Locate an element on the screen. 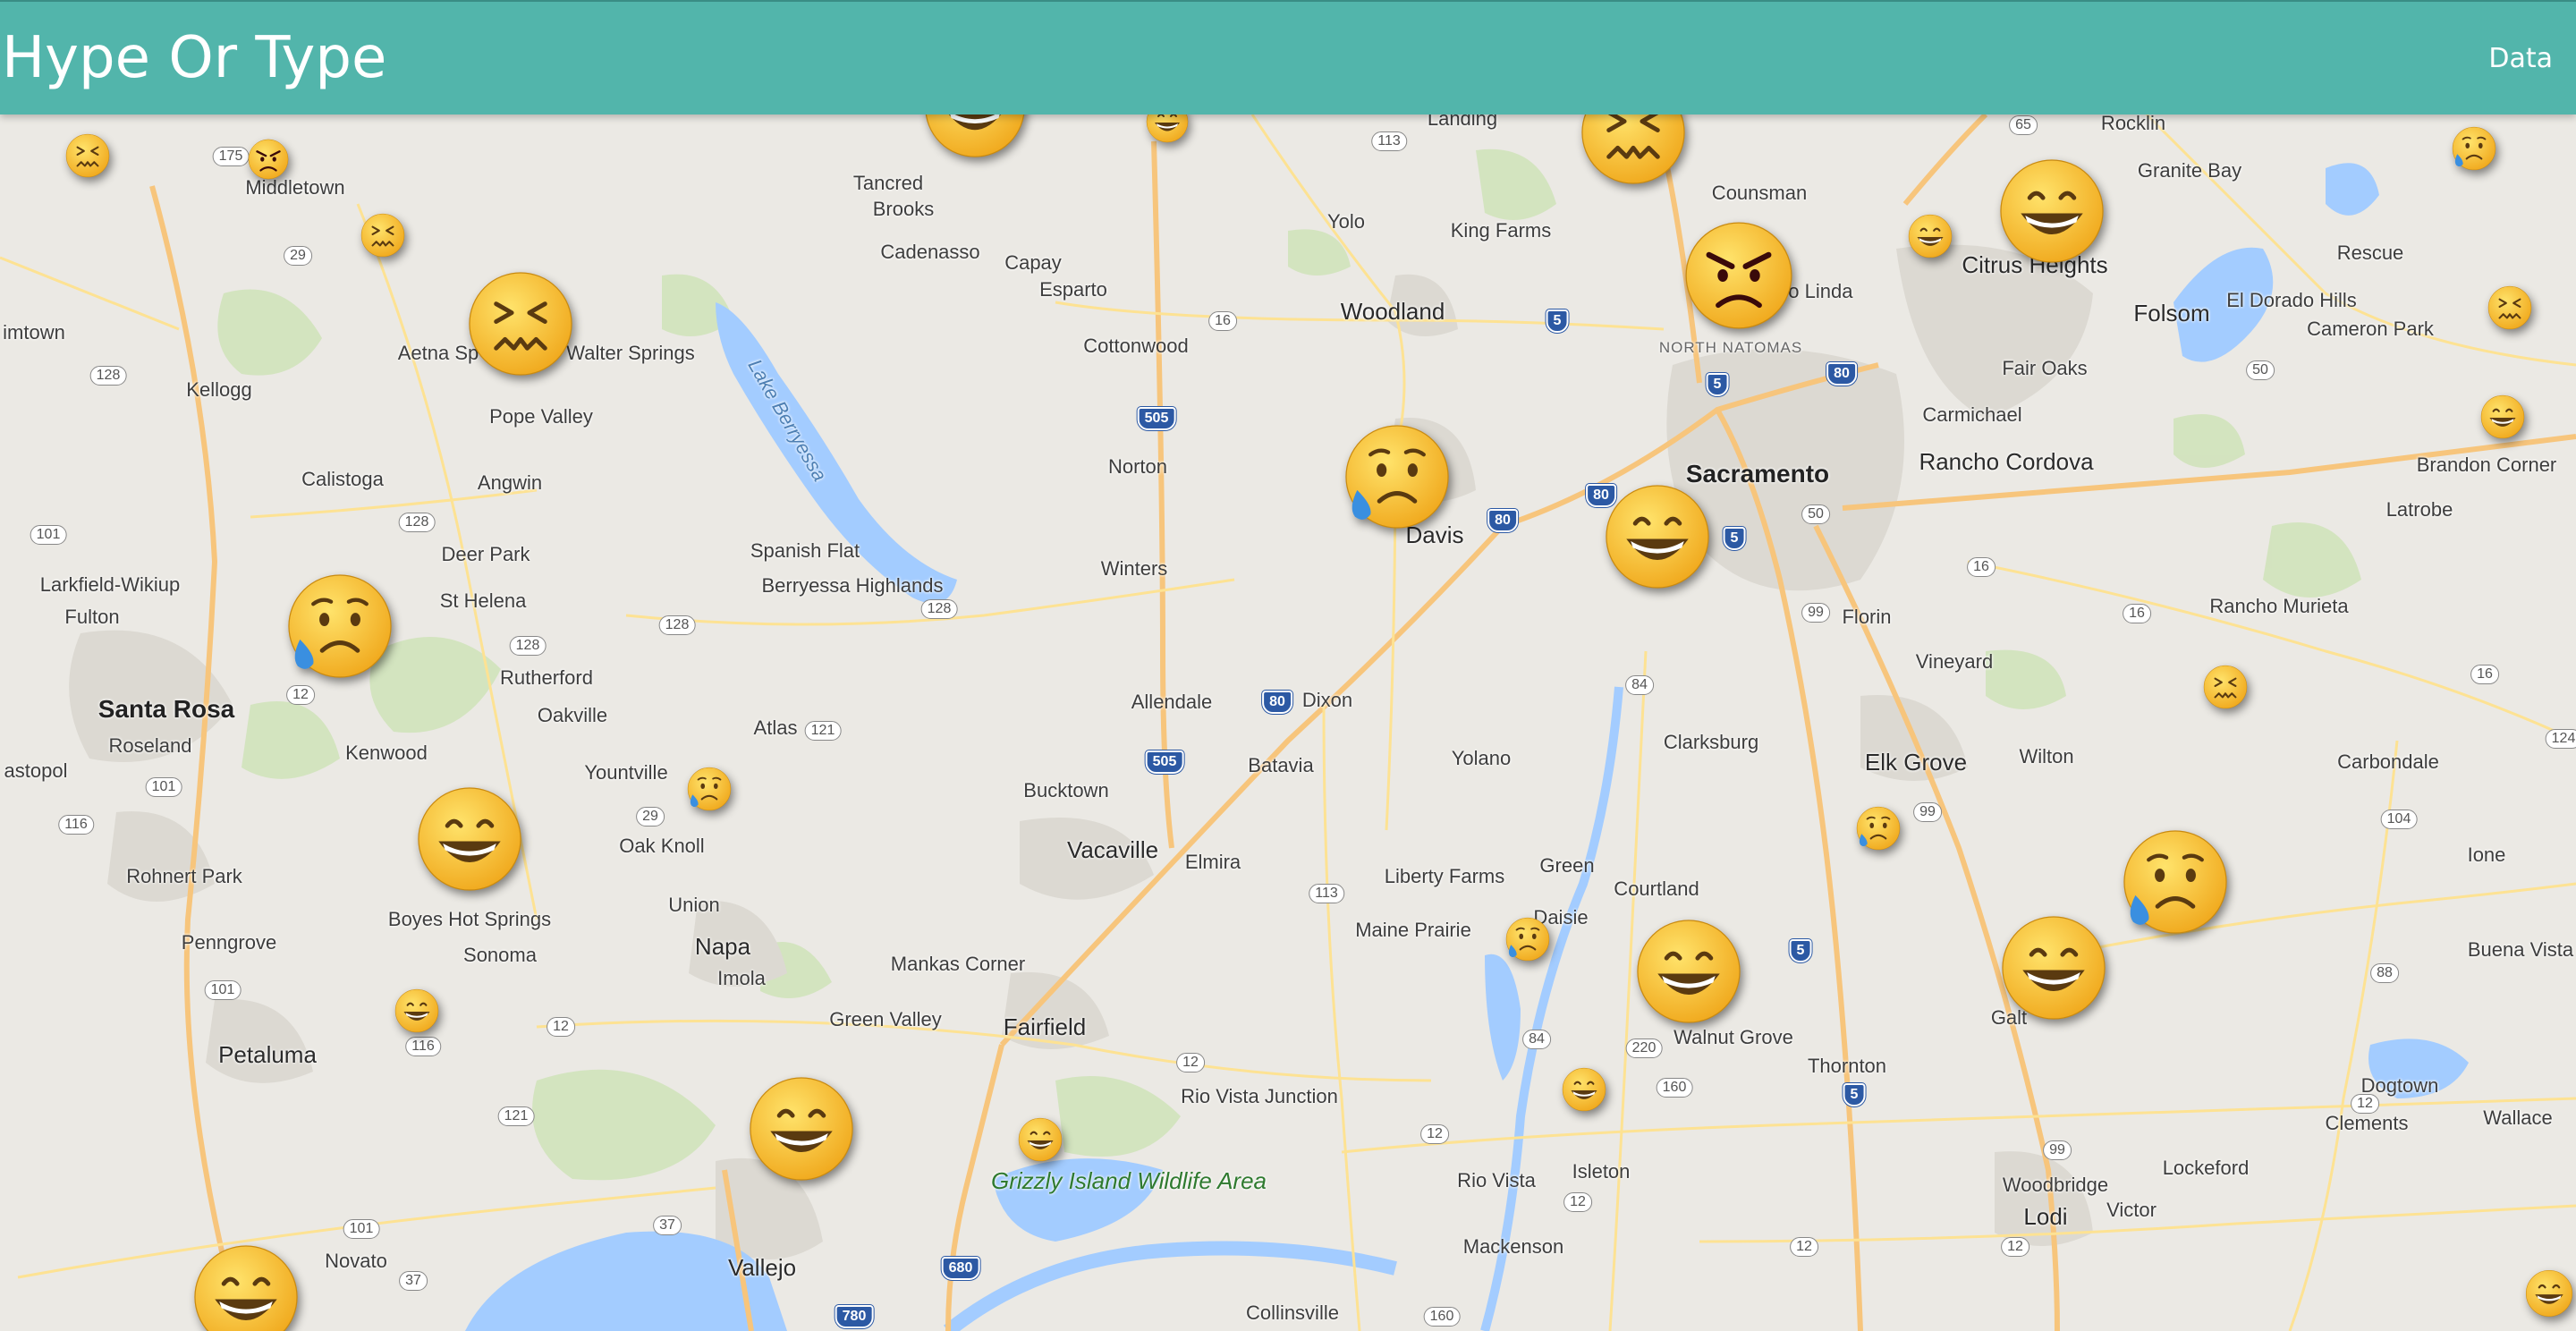  place-label: Deer Park is located at coordinates (485, 554).